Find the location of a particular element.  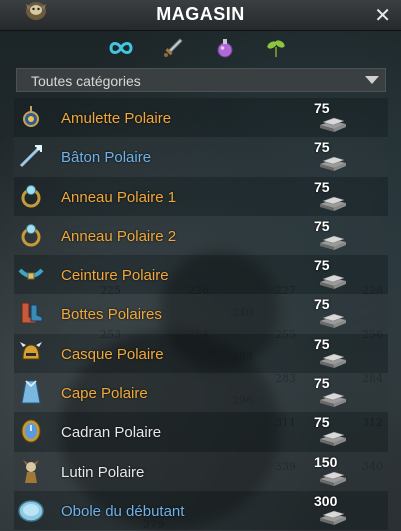

item-name: Ceinture Polaire is located at coordinates (115, 276).